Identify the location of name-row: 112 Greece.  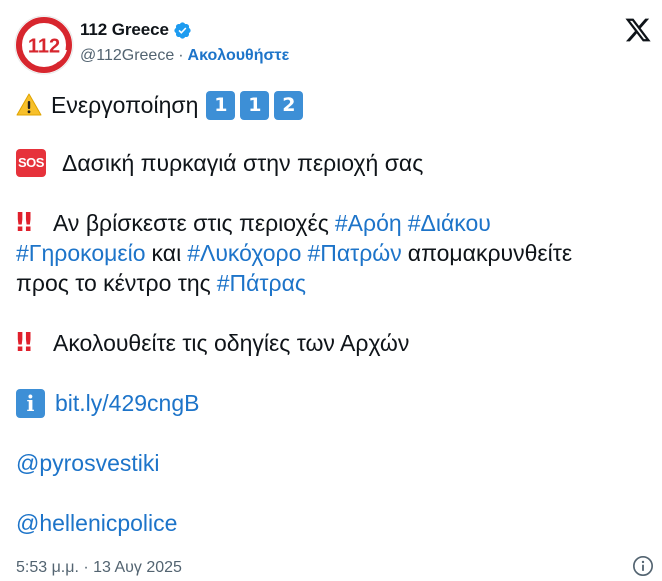
(184, 30).